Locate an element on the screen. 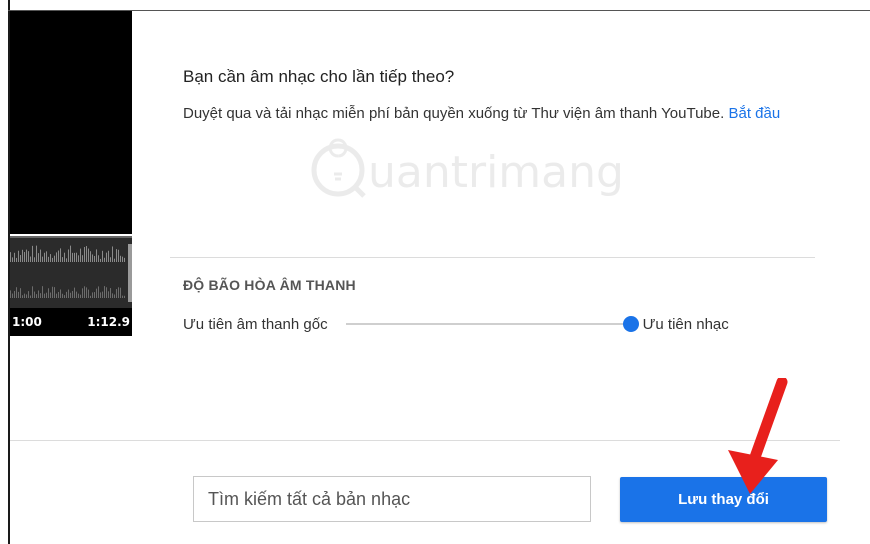 The height and width of the screenshot is (544, 870). get-started-link: Bắt đầu is located at coordinates (754, 113).